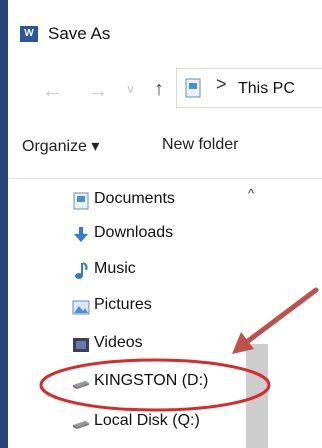 Image resolution: width=322 pixels, height=448 pixels. What do you see at coordinates (155, 385) in the screenshot?
I see `annotation-circle` at bounding box center [155, 385].